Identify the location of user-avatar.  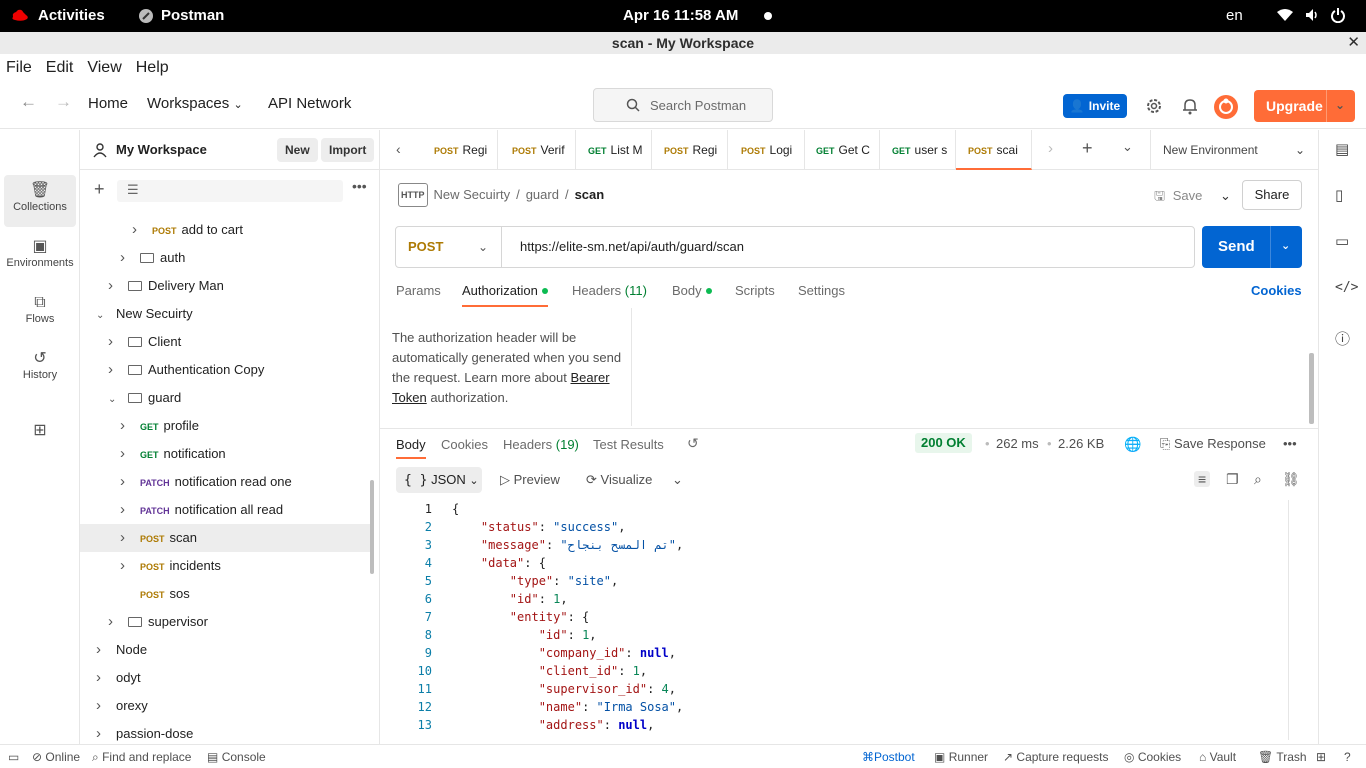
(1226, 107).